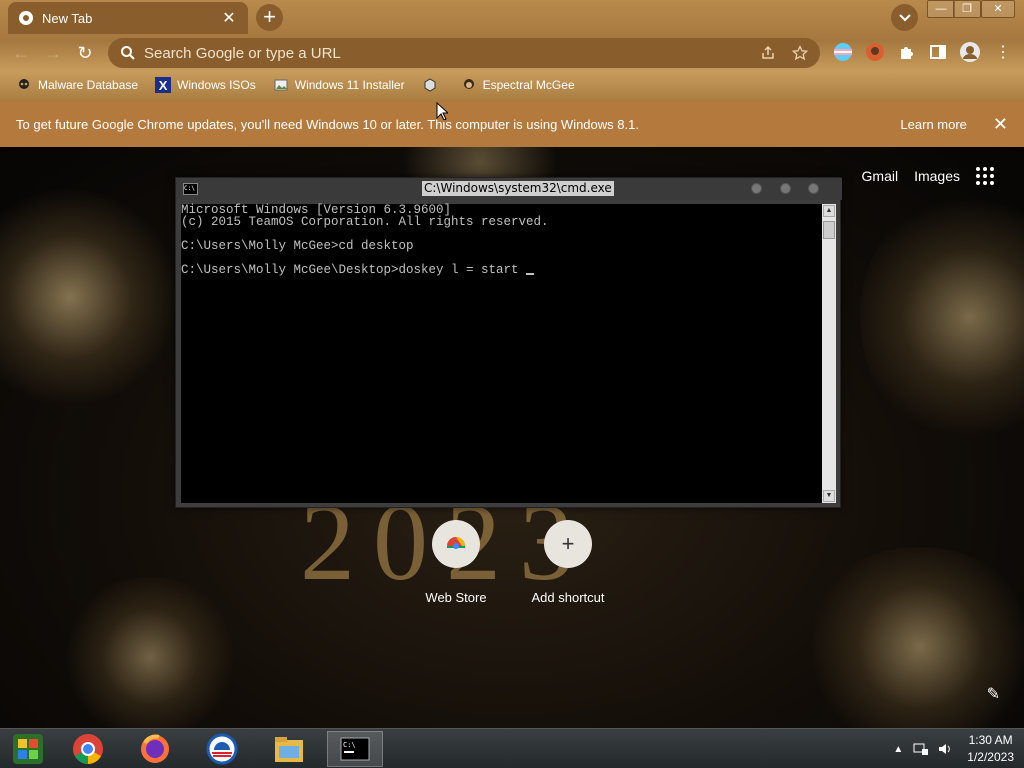 The height and width of the screenshot is (768, 1024). Describe the element at coordinates (756, 188) in the screenshot. I see `cmd-minimize-button` at that location.